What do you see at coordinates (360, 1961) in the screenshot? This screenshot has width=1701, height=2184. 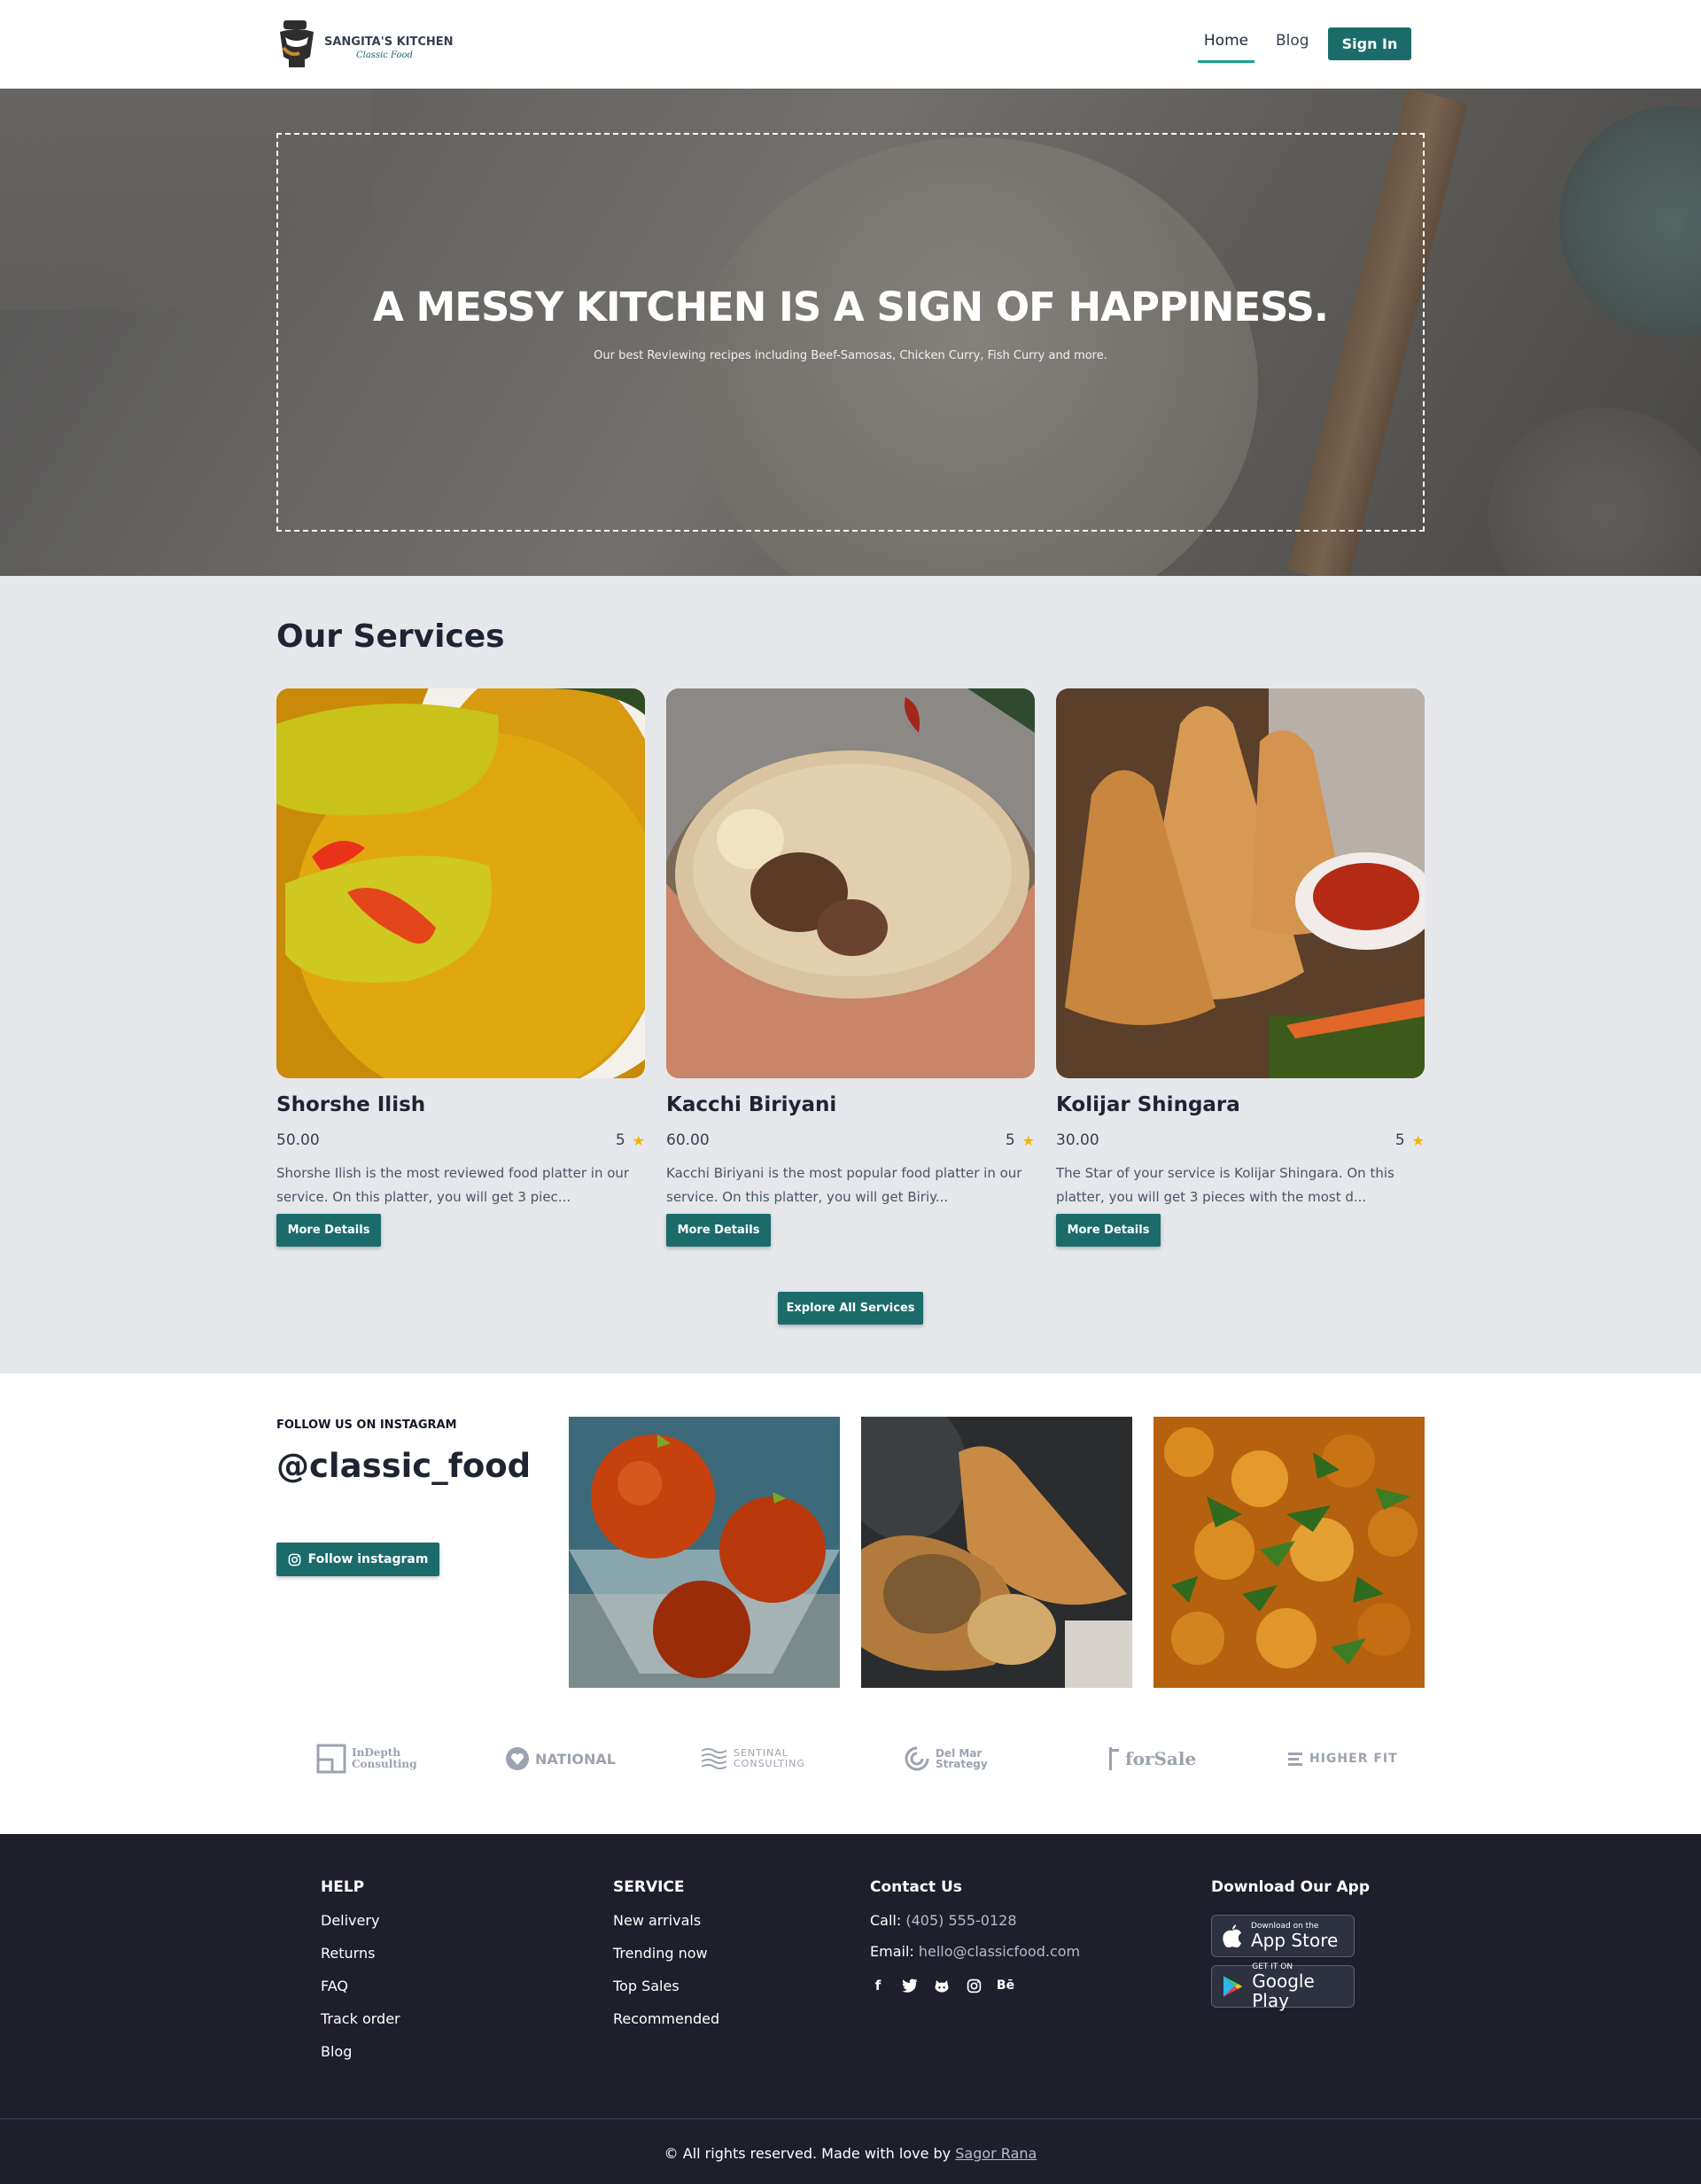 I see `footer-link-returns: Returns` at bounding box center [360, 1961].